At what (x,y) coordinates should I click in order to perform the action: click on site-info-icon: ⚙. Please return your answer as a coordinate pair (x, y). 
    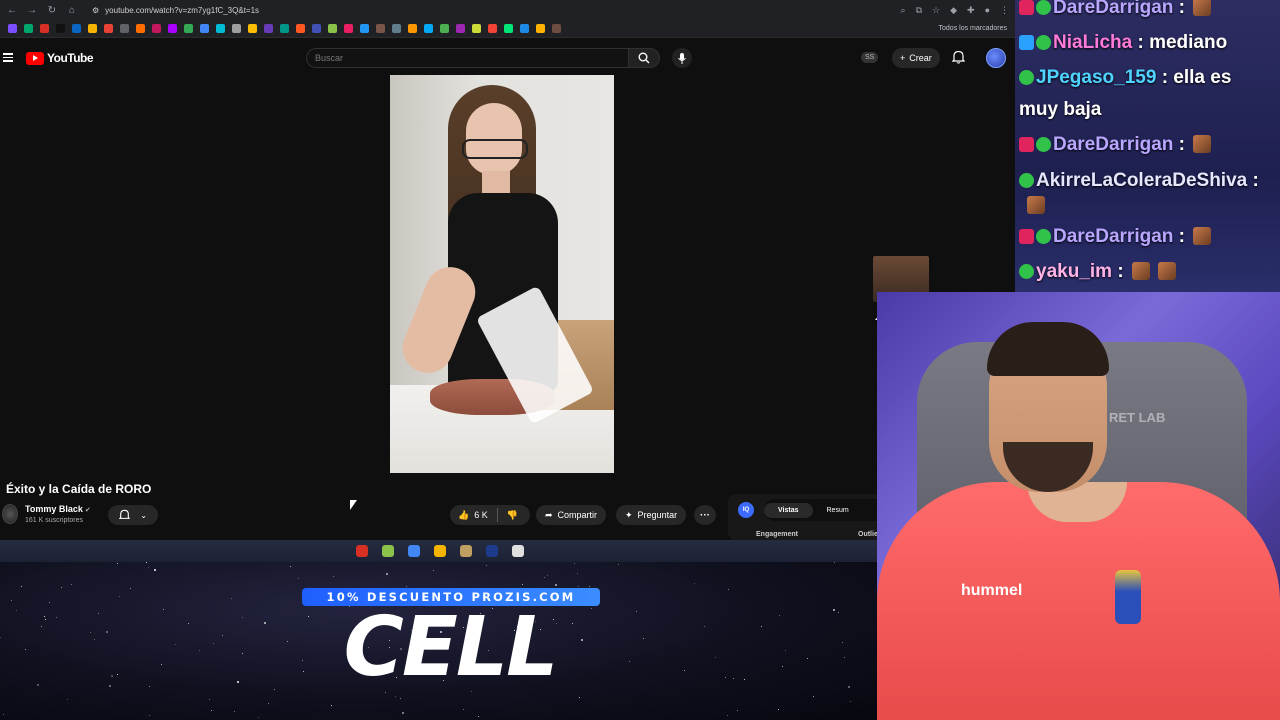
    Looking at the image, I should click on (95, 10).